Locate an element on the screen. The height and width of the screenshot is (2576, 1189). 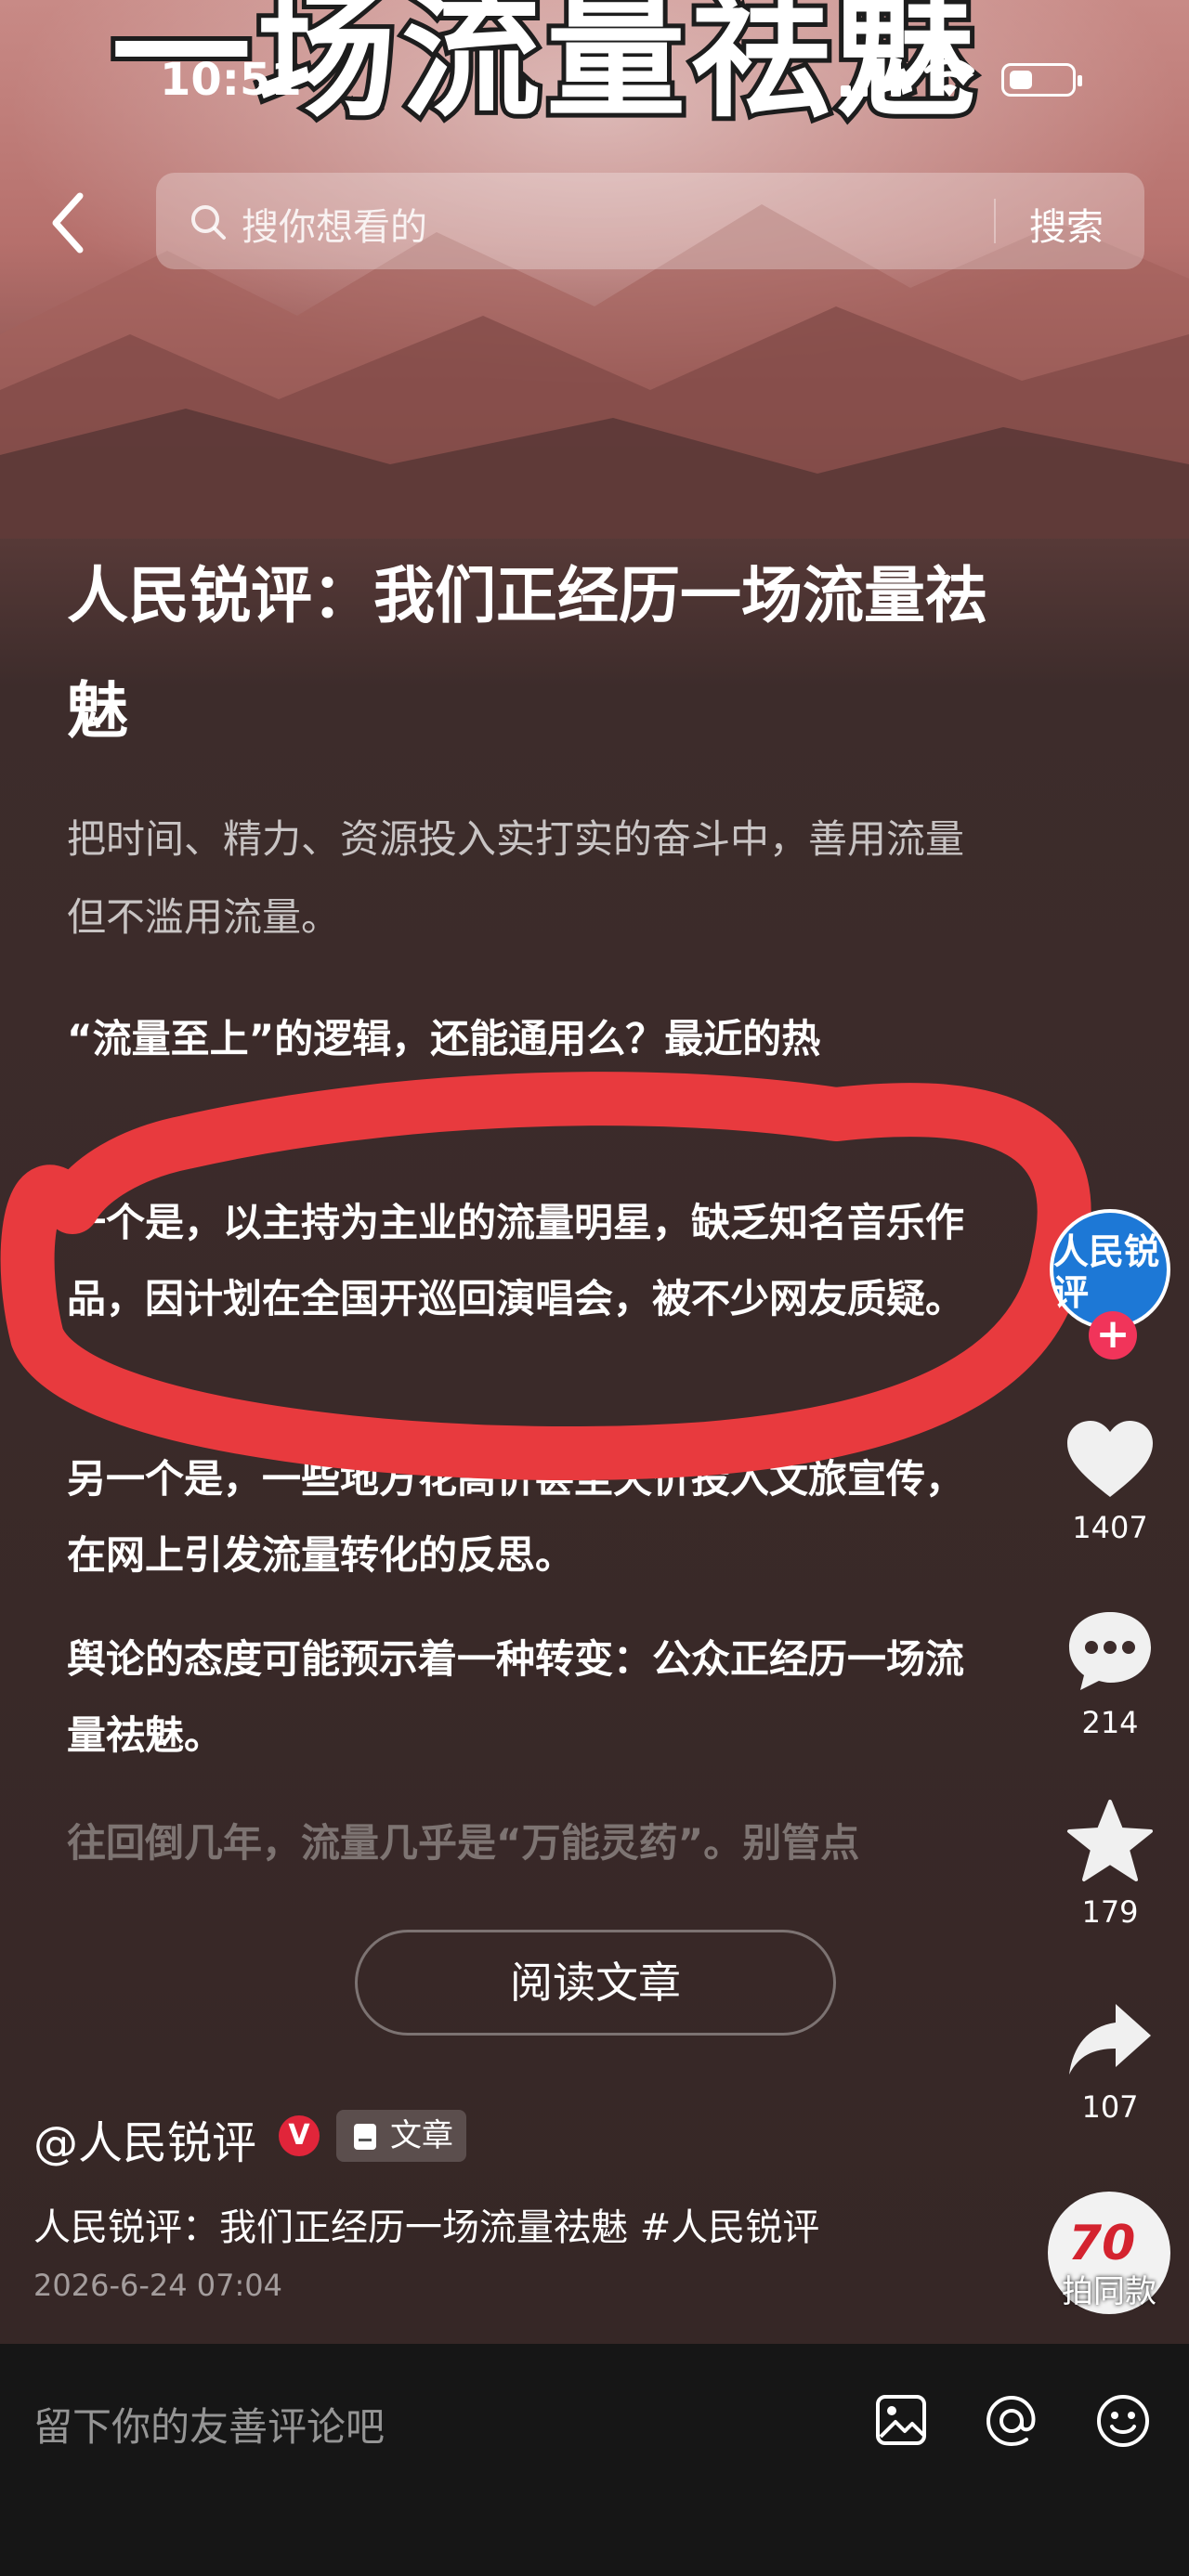
share-icon is located at coordinates (1110, 2039).